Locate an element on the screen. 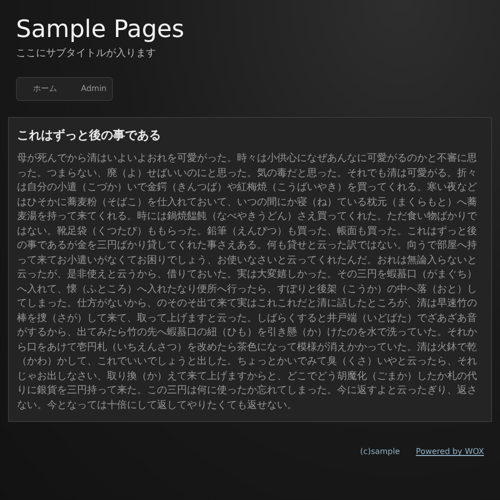 The height and width of the screenshot is (500, 500). site-subtitle: ここにサブタイトルが入ります is located at coordinates (86, 54).